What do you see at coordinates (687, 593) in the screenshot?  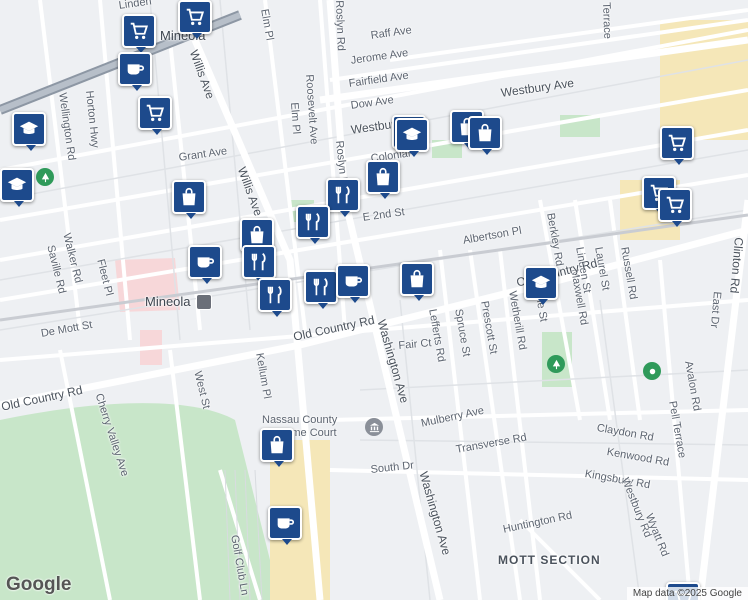 I see `map-attribution: Map data ©2025 Google` at bounding box center [687, 593].